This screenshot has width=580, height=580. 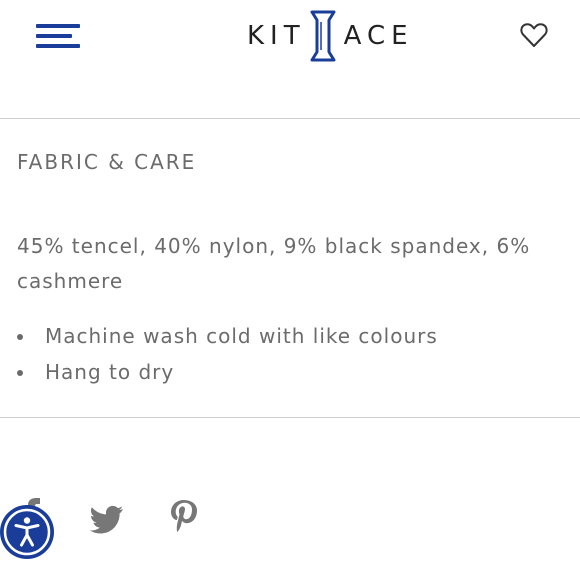 What do you see at coordinates (107, 518) in the screenshot?
I see `twitter-icon` at bounding box center [107, 518].